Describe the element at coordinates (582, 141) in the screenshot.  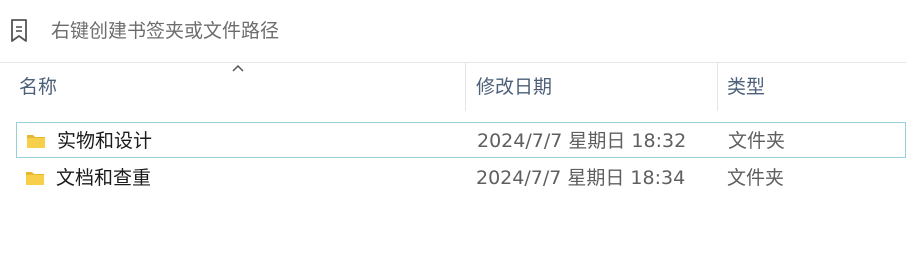
I see `file-modified: 2024/7/7 星期日 18:32` at that location.